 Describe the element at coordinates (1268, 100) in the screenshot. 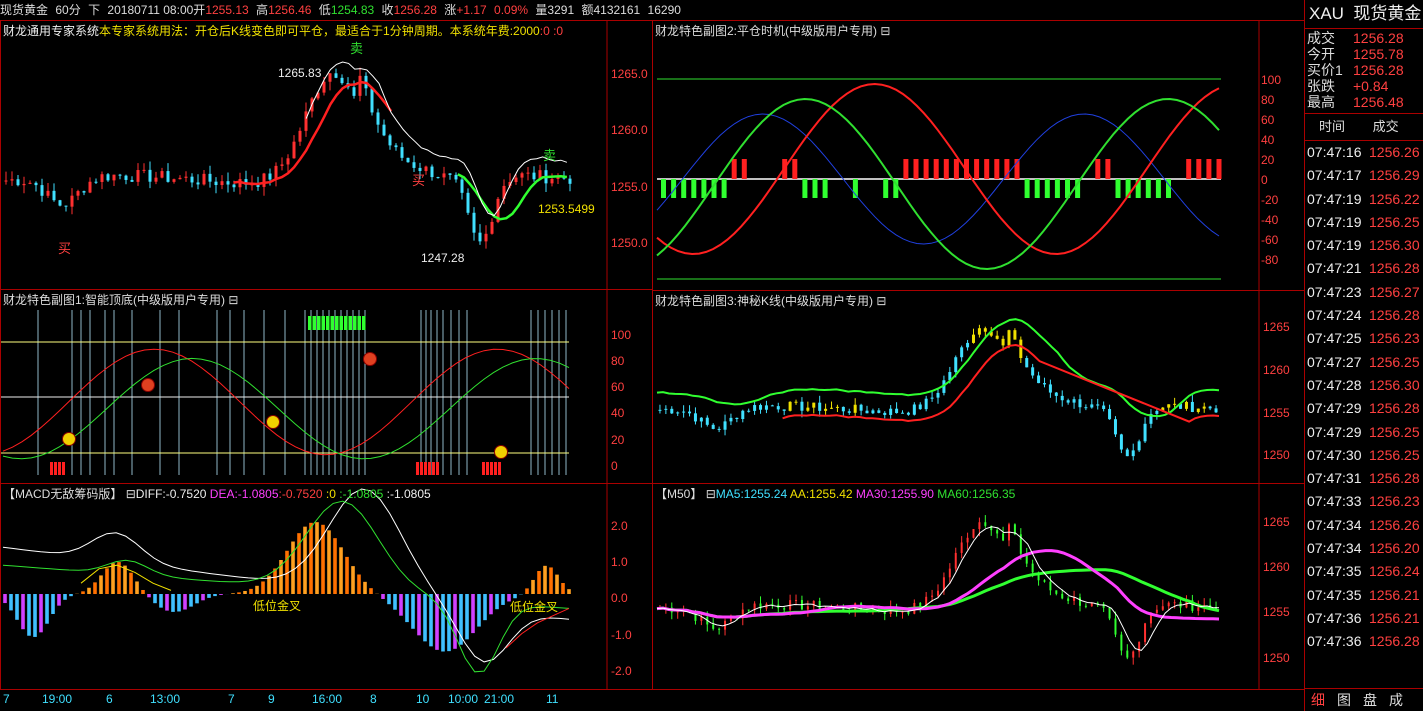

I see `sub2-ytick: 80` at that location.